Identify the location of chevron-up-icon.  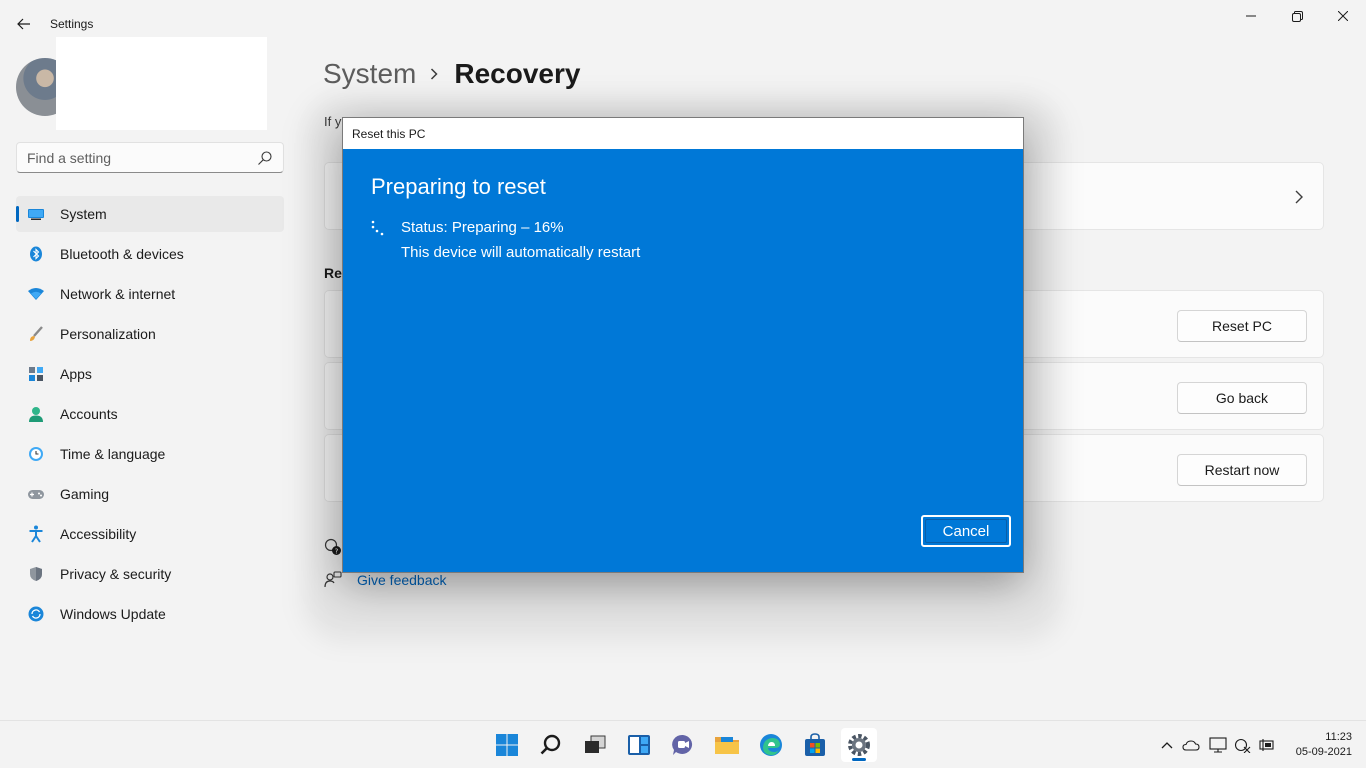
(1167, 745).